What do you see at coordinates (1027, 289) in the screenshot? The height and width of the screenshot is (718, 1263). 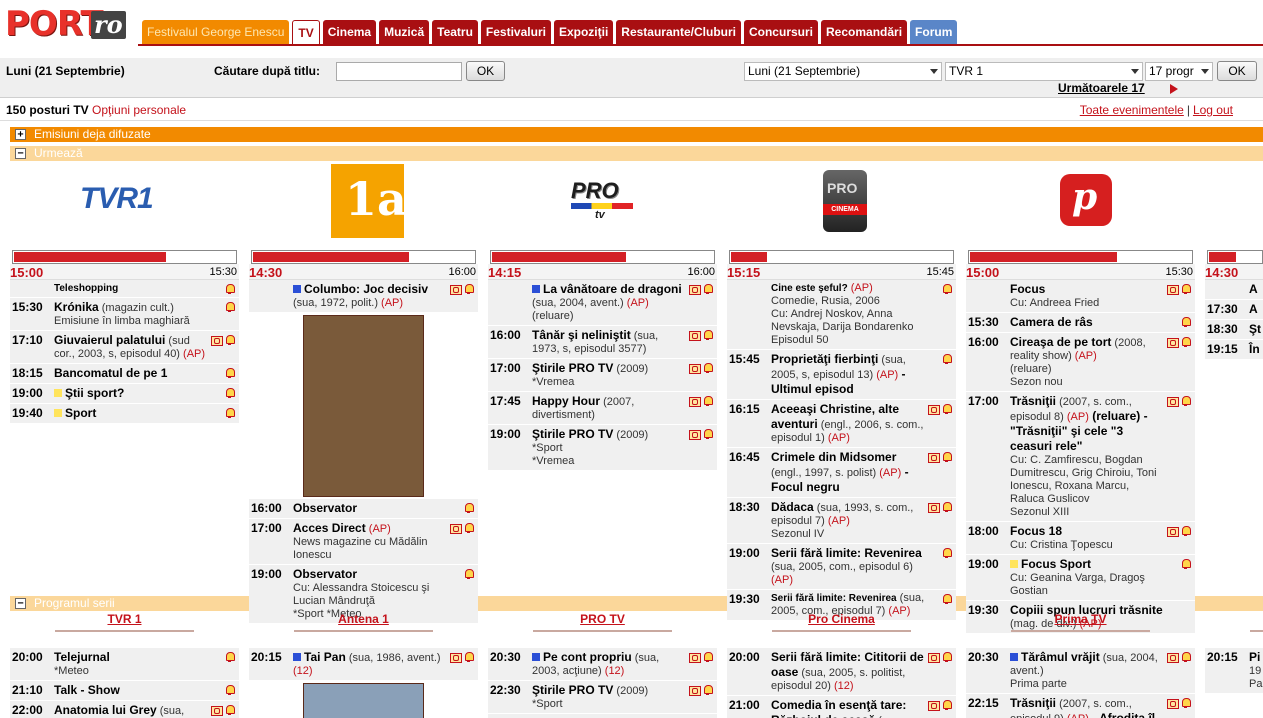 I see `program-title: Focus` at bounding box center [1027, 289].